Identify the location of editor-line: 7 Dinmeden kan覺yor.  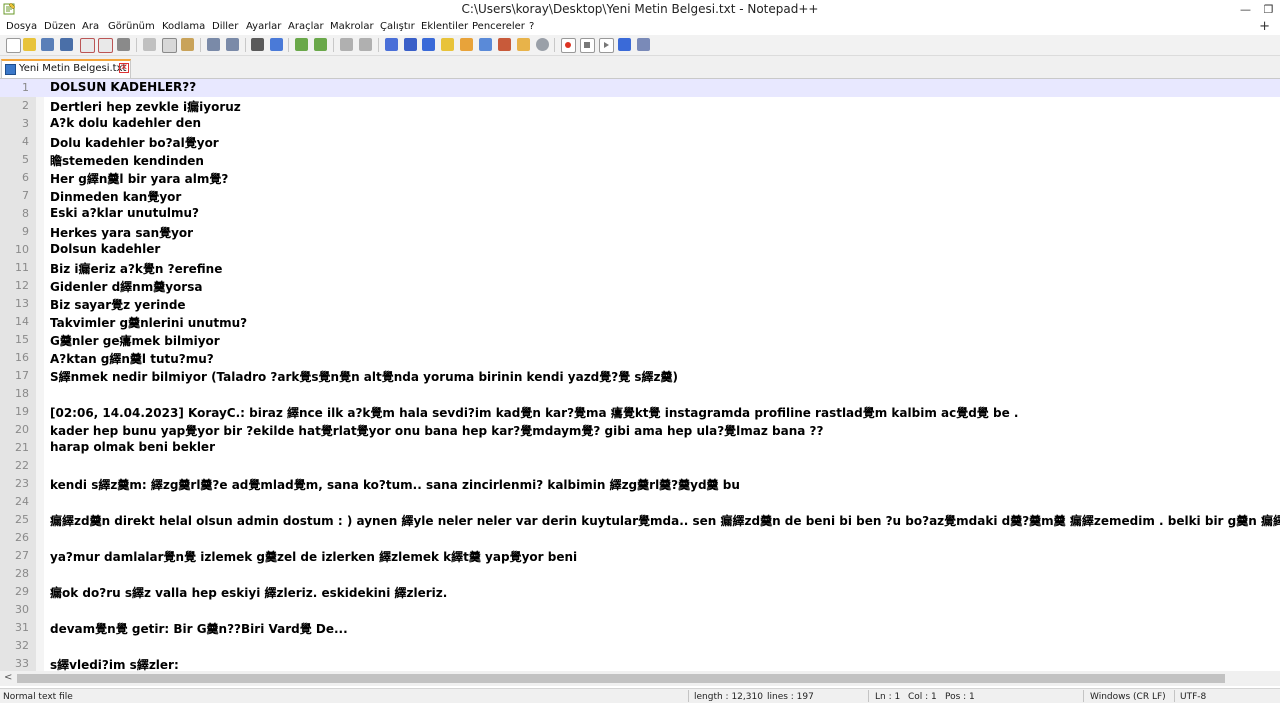
(640, 196).